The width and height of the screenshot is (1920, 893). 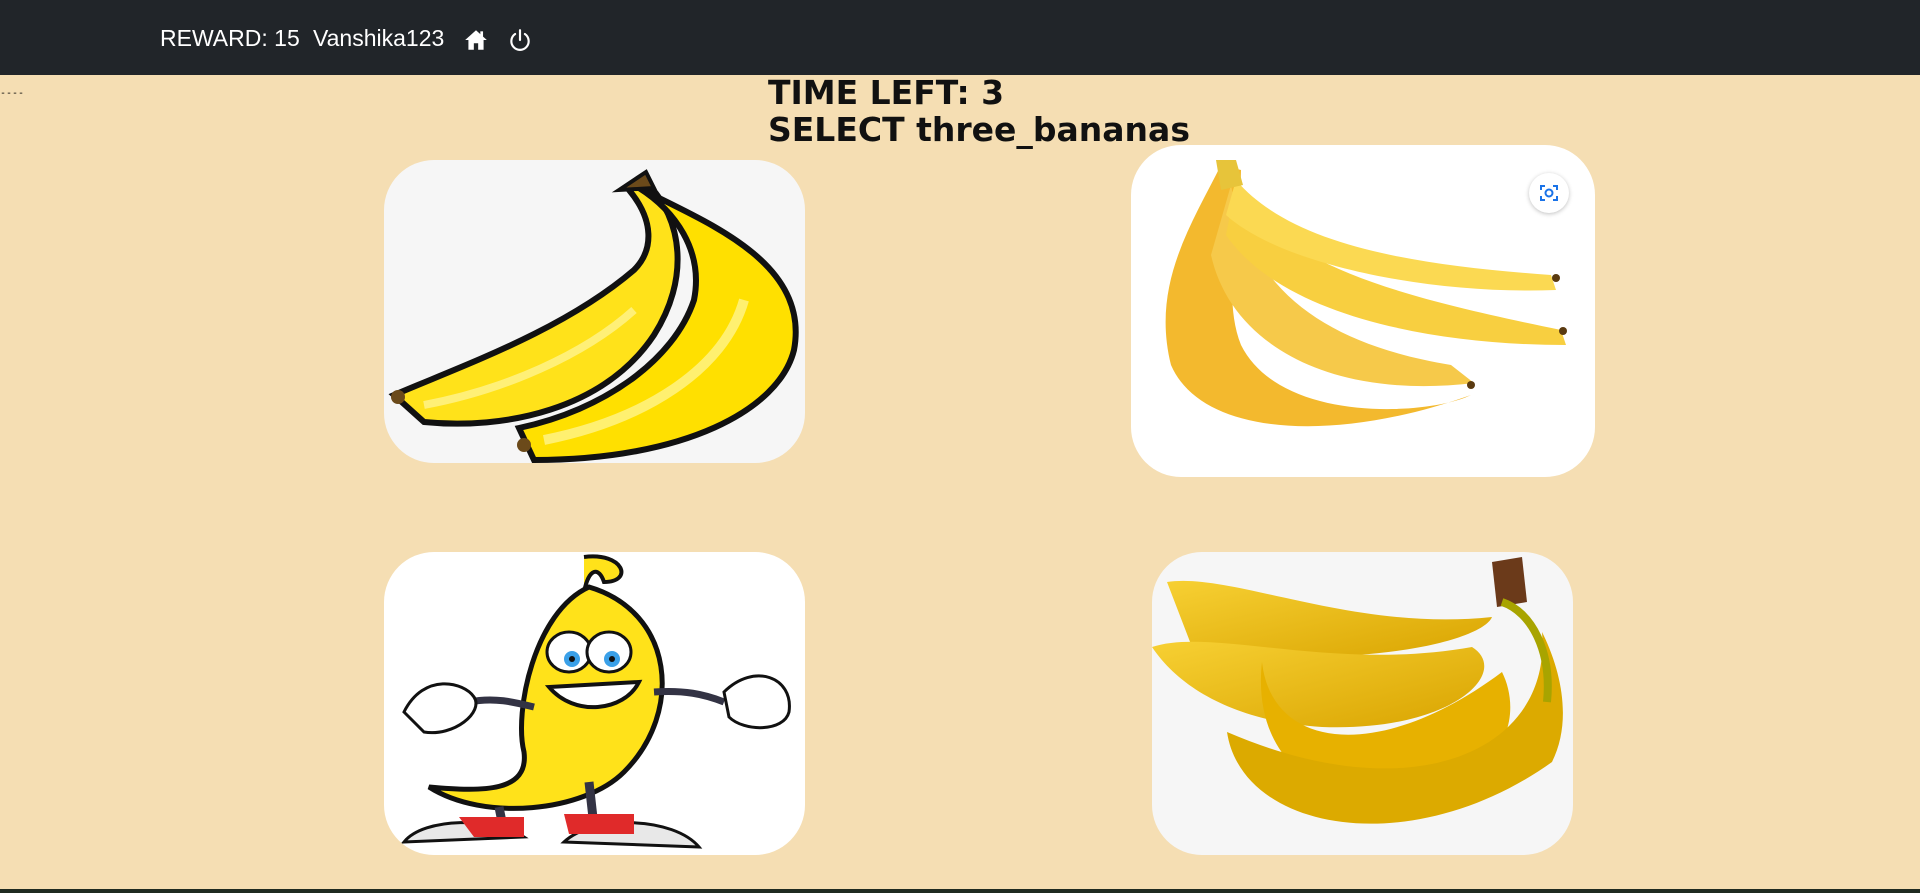 I want to click on choice-card-banana-bunch, so click(x=1363, y=311).